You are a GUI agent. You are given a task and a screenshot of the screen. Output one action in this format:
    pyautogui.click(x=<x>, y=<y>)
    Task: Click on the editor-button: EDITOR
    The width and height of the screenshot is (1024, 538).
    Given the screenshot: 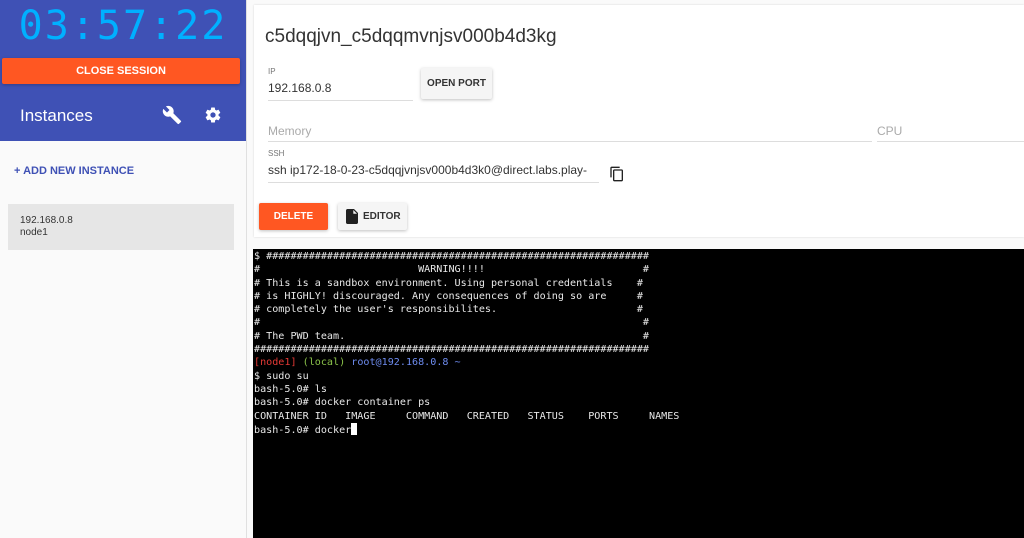 What is the action you would take?
    pyautogui.click(x=372, y=216)
    